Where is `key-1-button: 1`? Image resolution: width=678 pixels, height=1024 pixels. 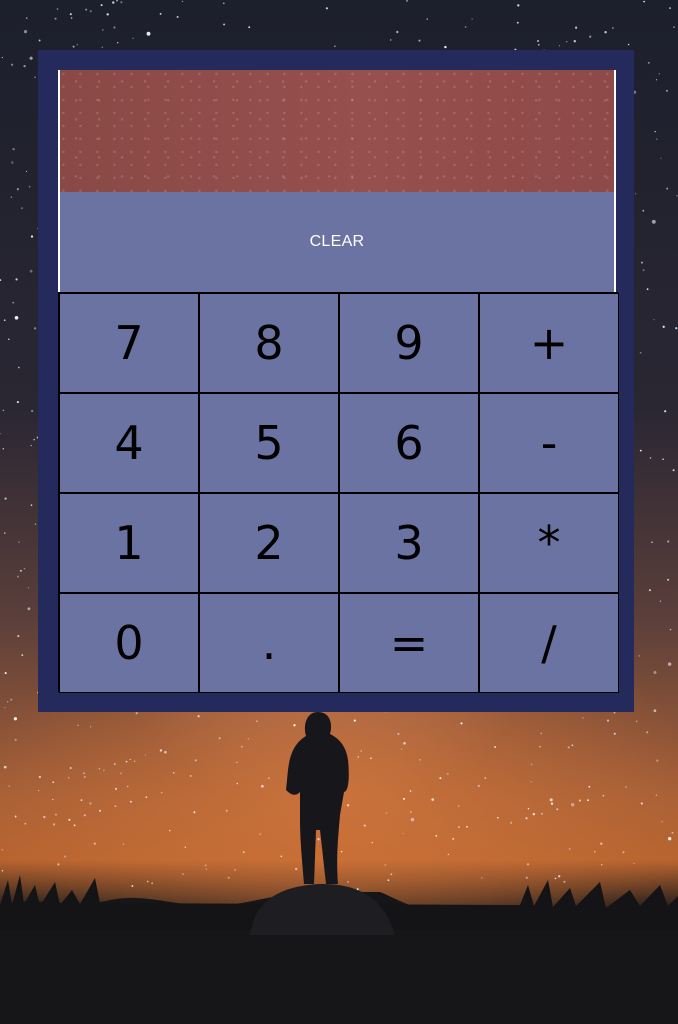
key-1-button: 1 is located at coordinates (129, 543).